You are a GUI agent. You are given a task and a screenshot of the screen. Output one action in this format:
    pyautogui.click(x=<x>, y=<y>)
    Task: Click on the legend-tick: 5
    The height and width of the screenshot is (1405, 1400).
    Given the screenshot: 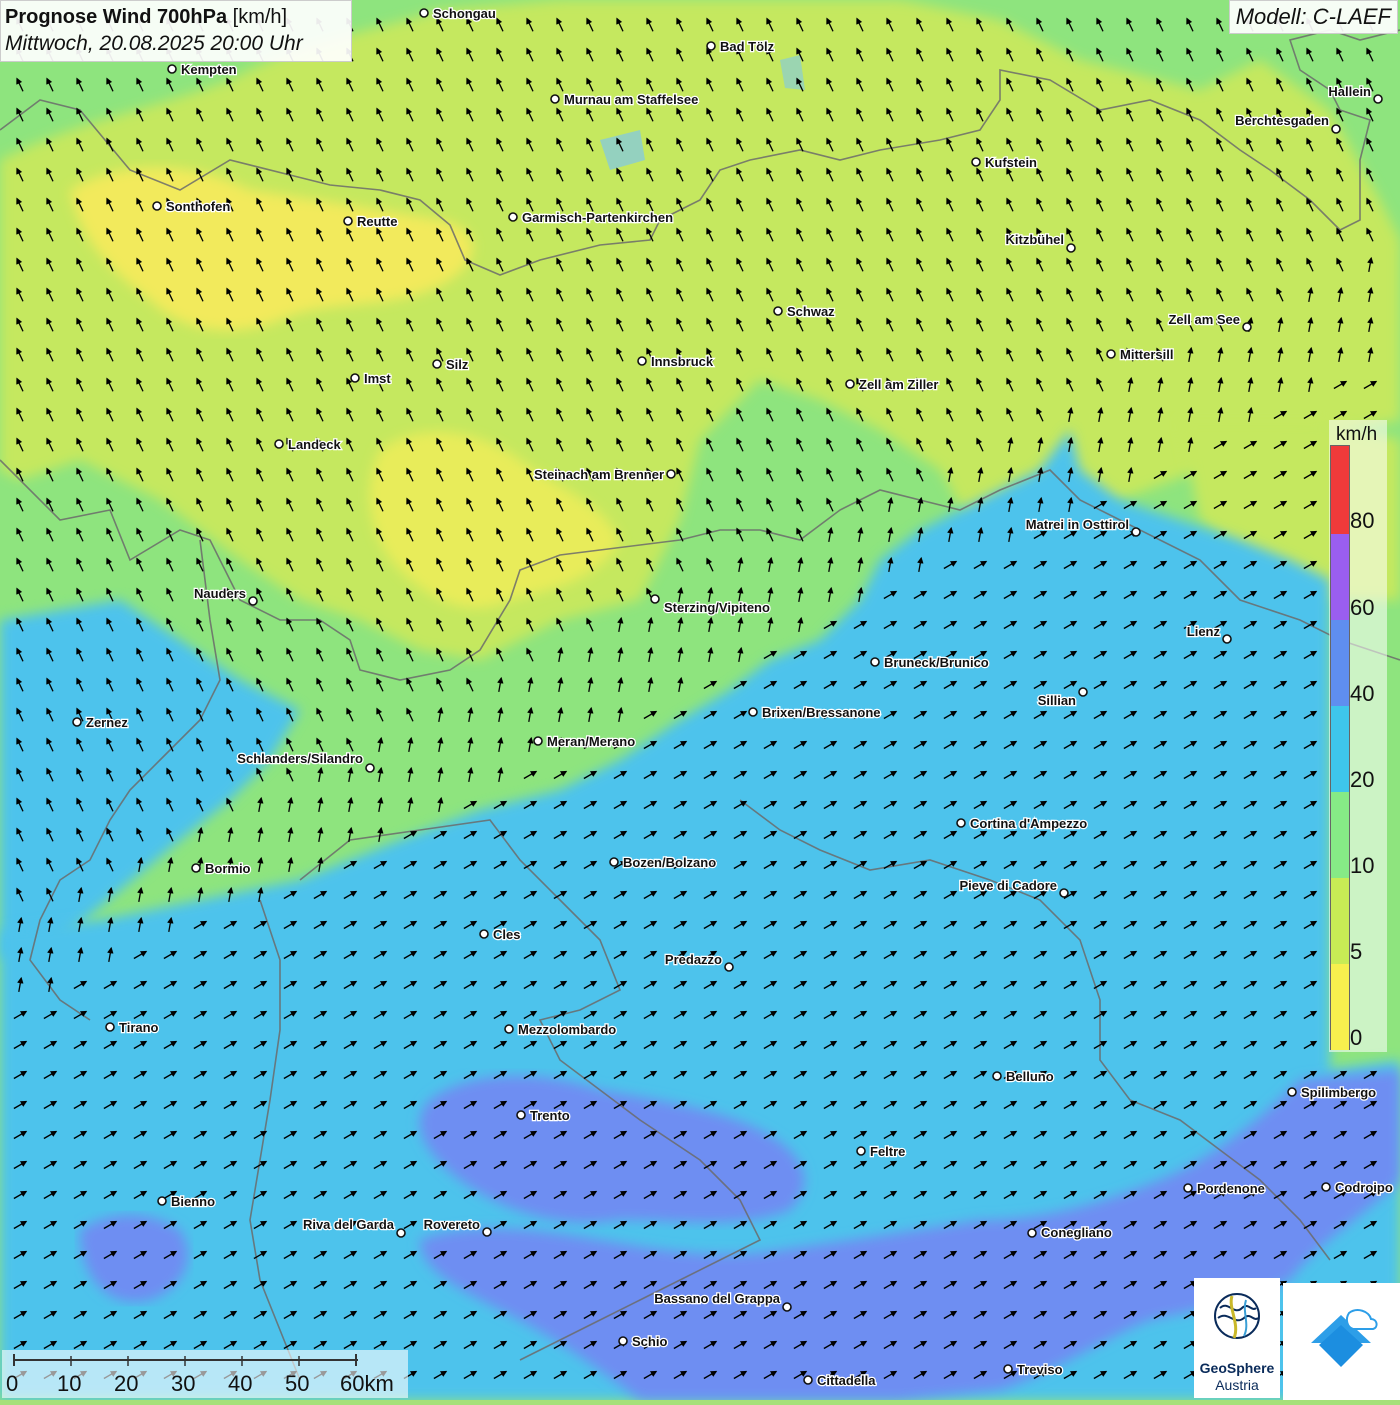 What is the action you would take?
    pyautogui.click(x=1356, y=951)
    